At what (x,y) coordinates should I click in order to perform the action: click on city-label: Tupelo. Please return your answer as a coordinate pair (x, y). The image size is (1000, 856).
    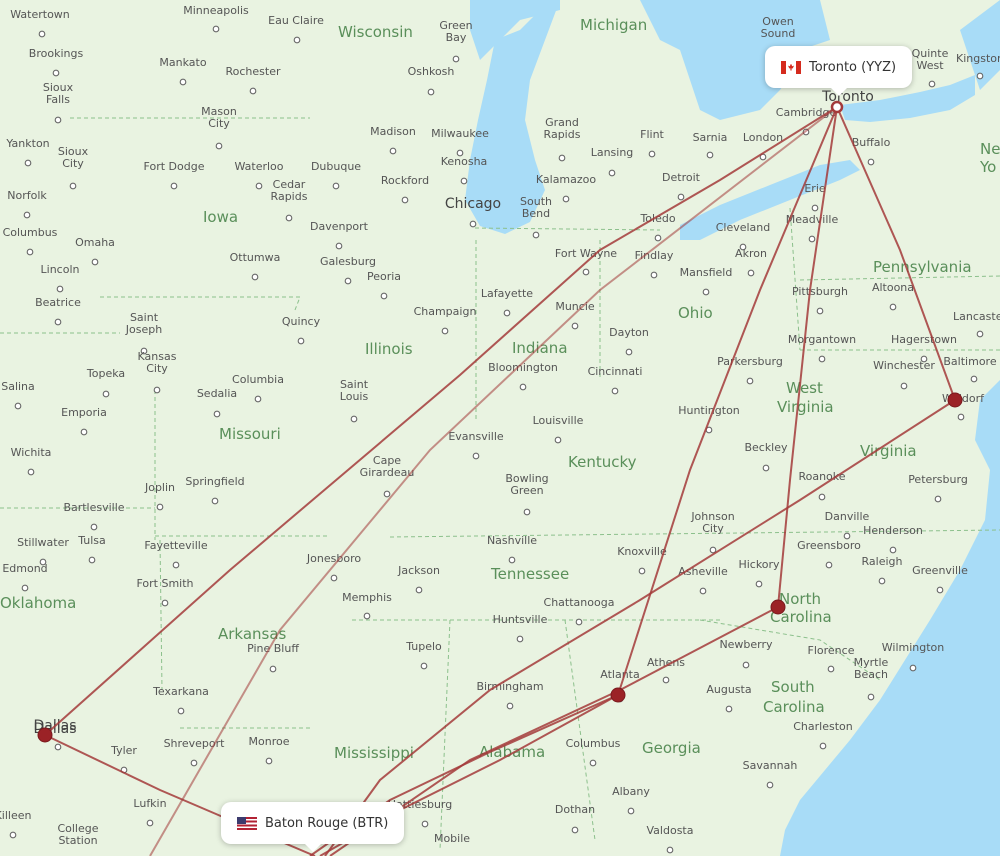
    Looking at the image, I should click on (423, 646).